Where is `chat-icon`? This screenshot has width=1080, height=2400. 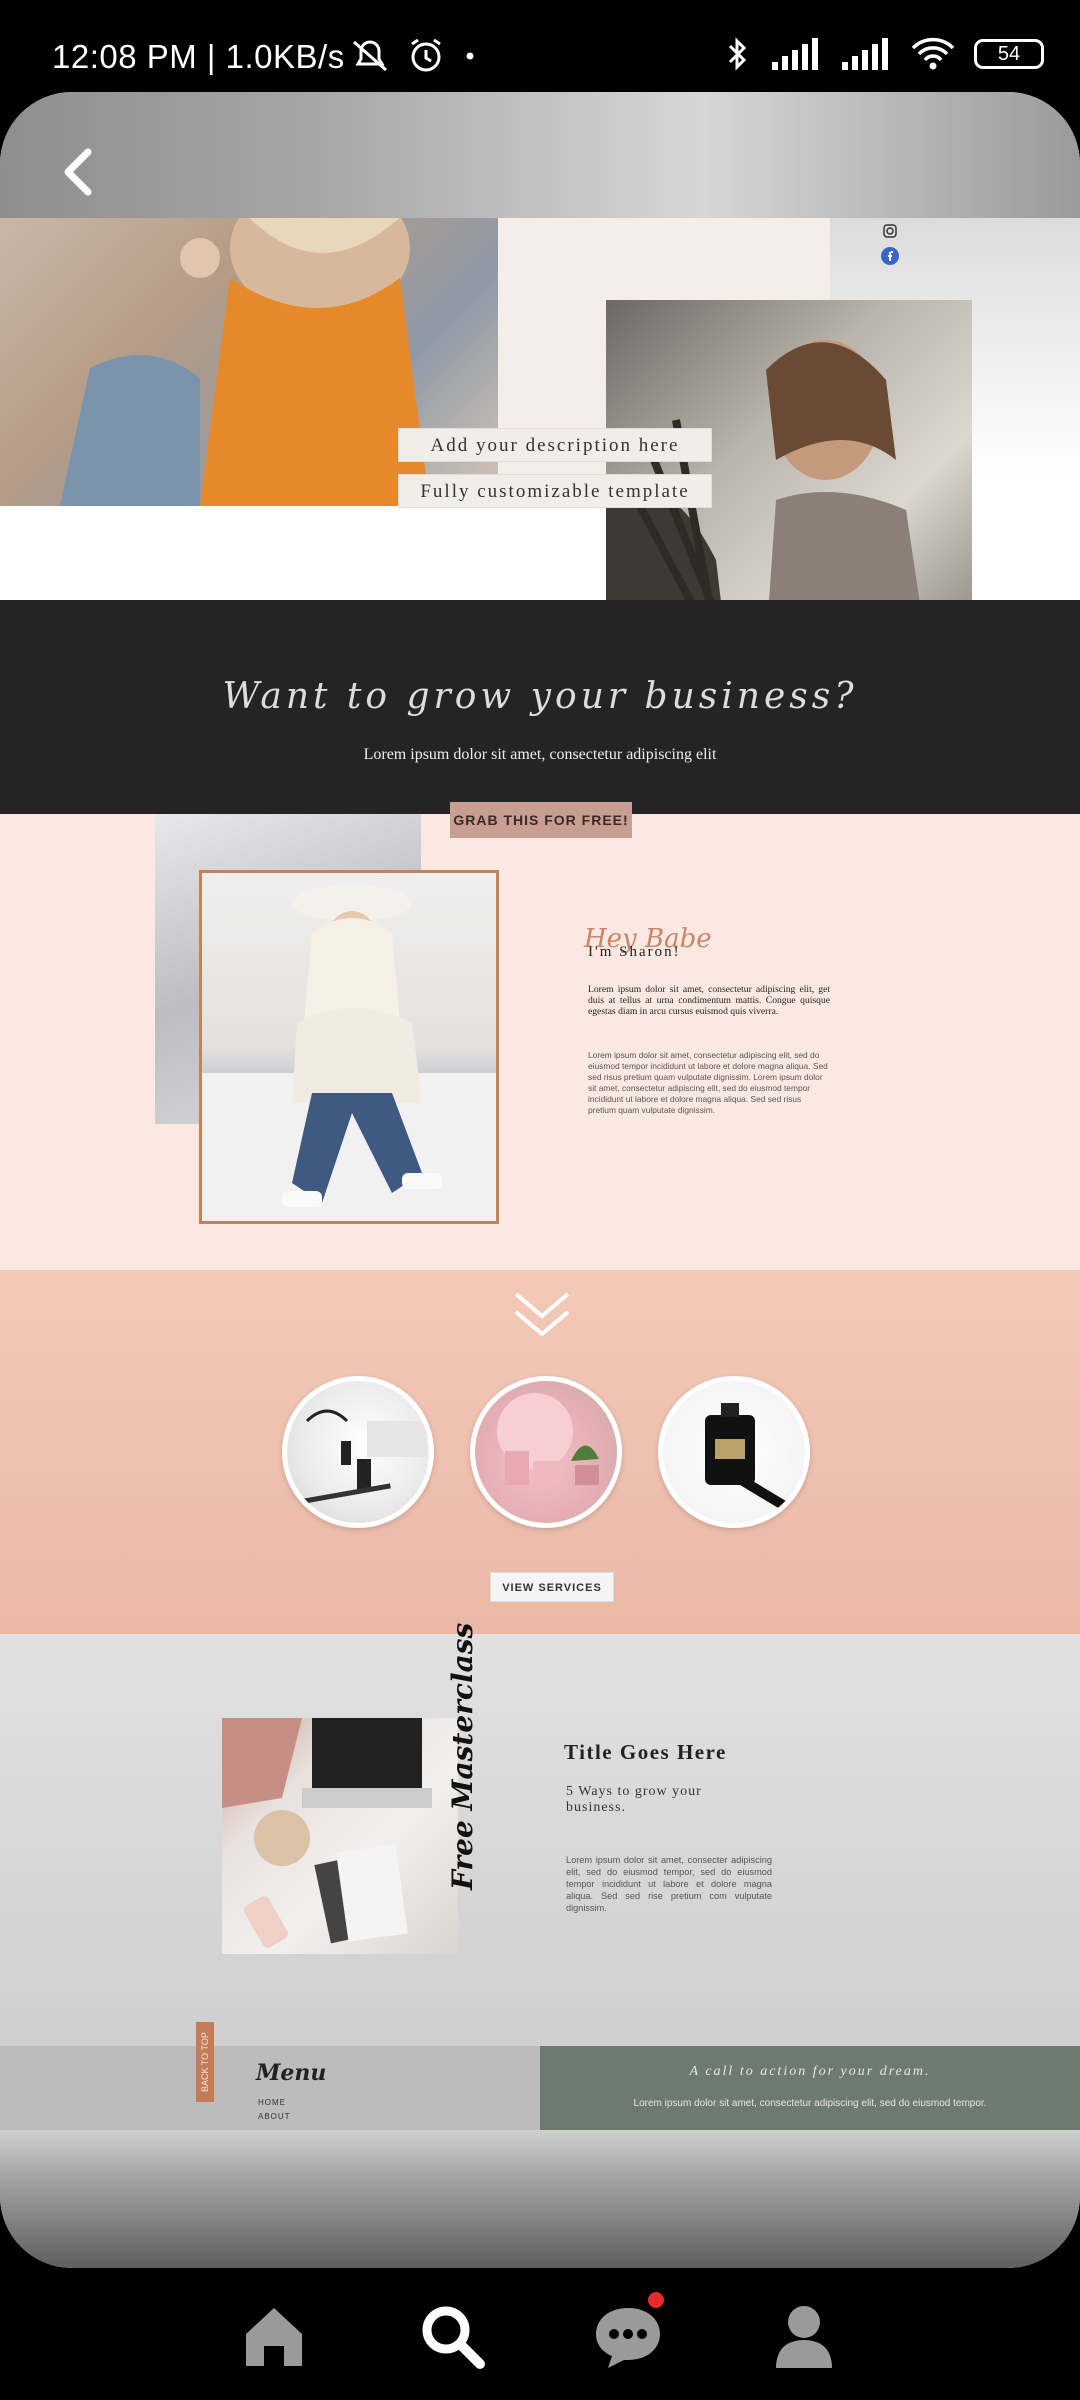
chat-icon is located at coordinates (628, 2336).